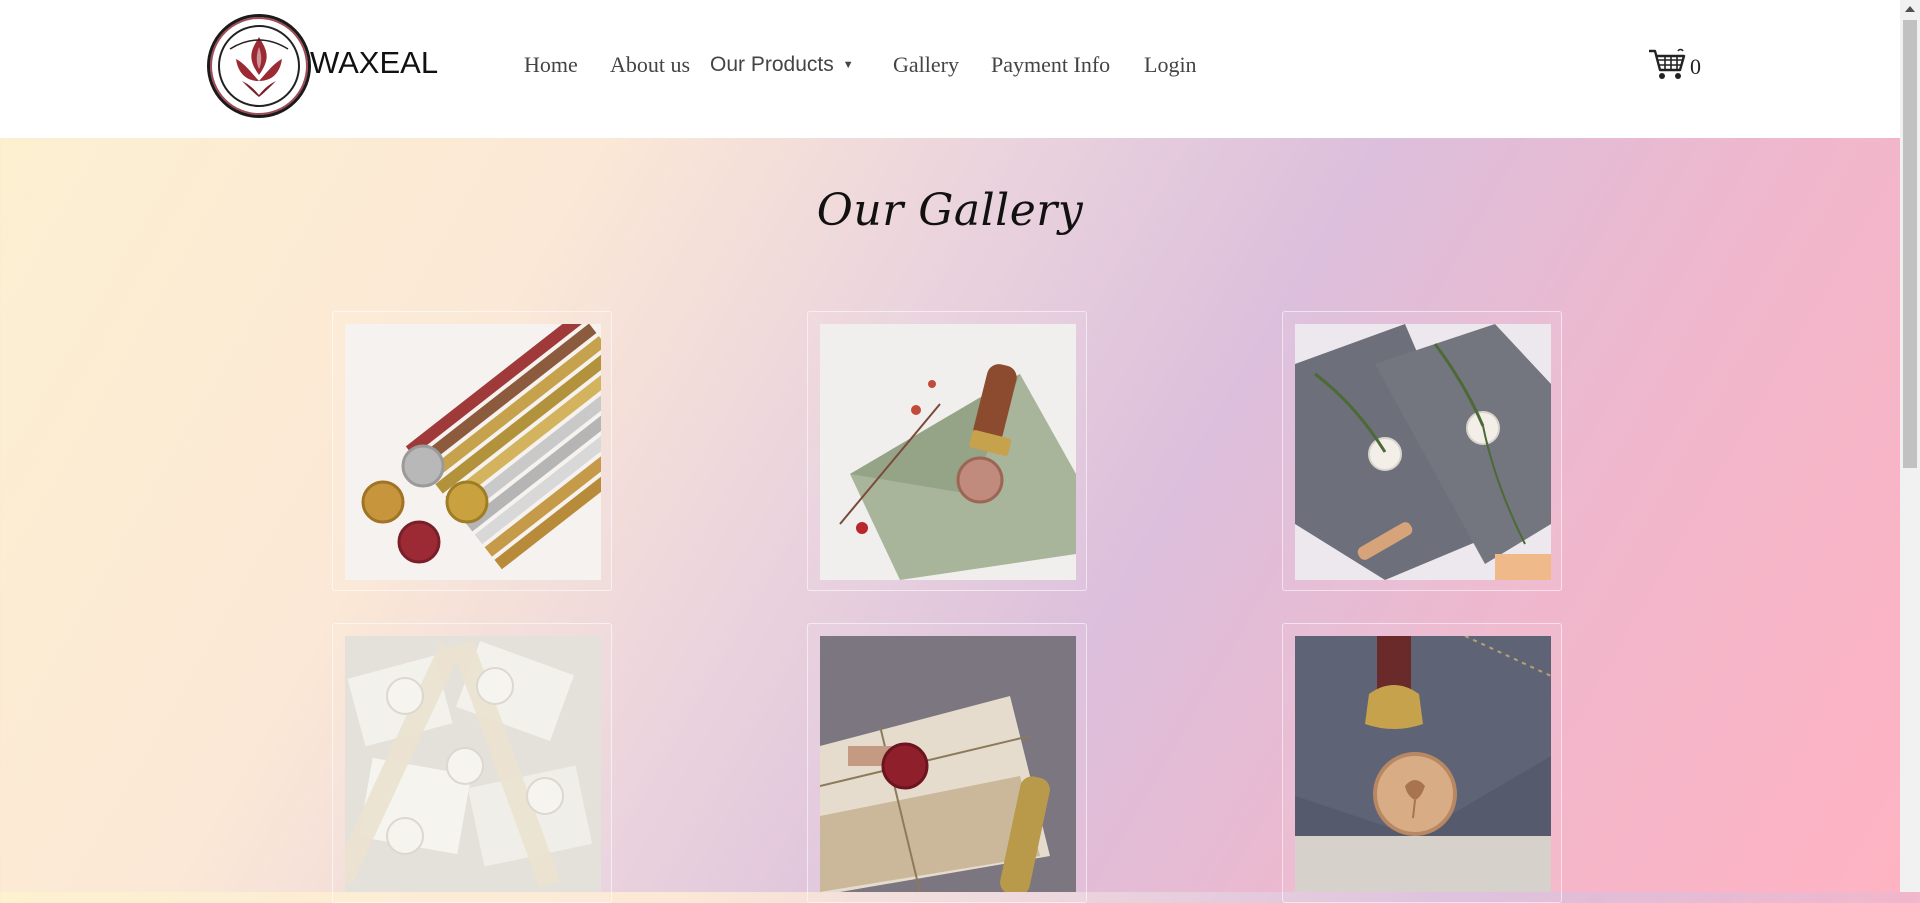 The height and width of the screenshot is (903, 1920). I want to click on gallery-card-wax-sticks, so click(472, 451).